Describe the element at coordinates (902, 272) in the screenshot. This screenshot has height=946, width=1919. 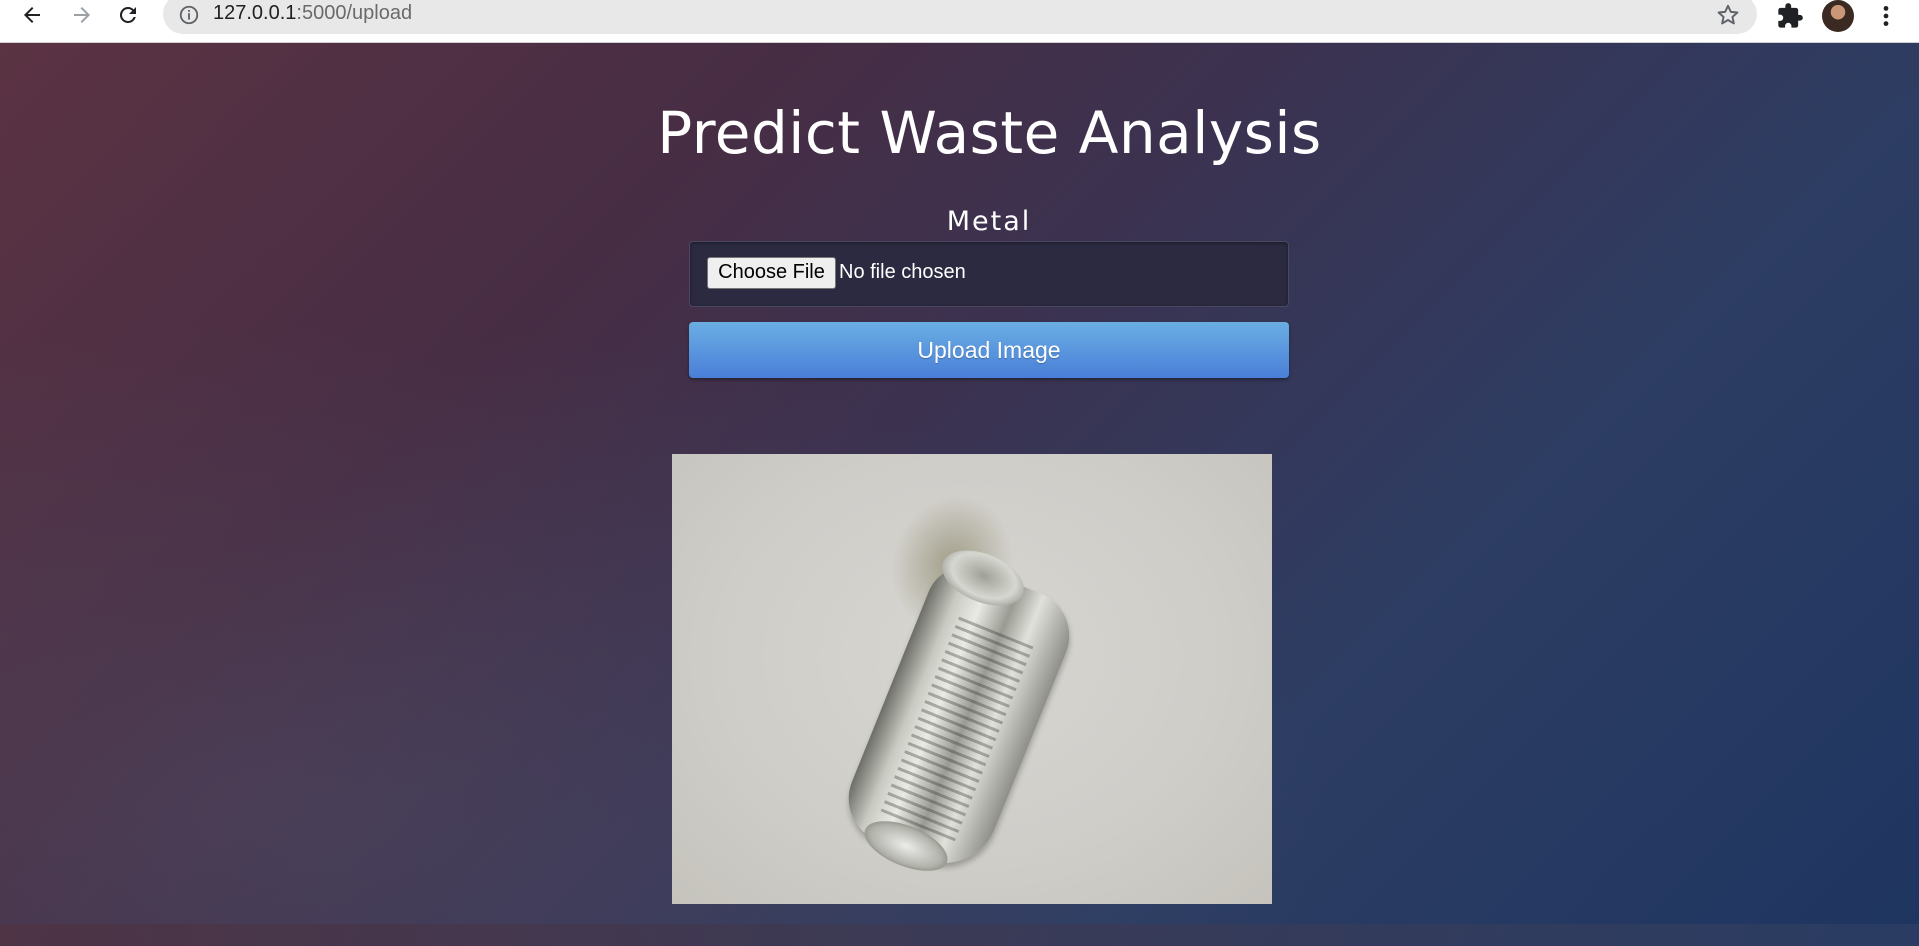
I see `file-status-text: No file chosen` at that location.